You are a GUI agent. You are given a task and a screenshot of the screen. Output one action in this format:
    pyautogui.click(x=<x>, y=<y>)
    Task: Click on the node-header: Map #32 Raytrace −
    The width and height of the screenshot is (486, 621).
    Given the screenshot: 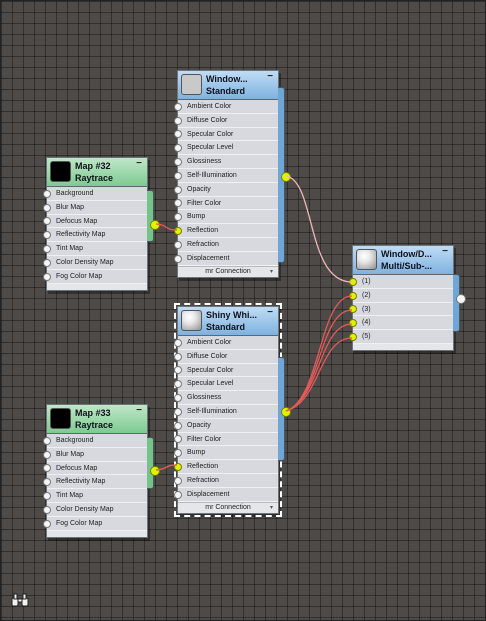 What is the action you would take?
    pyautogui.click(x=97, y=172)
    